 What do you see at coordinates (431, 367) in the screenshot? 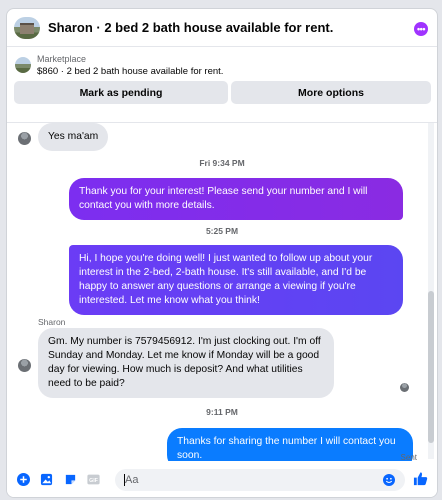
I see `scrollbar-thumb` at bounding box center [431, 367].